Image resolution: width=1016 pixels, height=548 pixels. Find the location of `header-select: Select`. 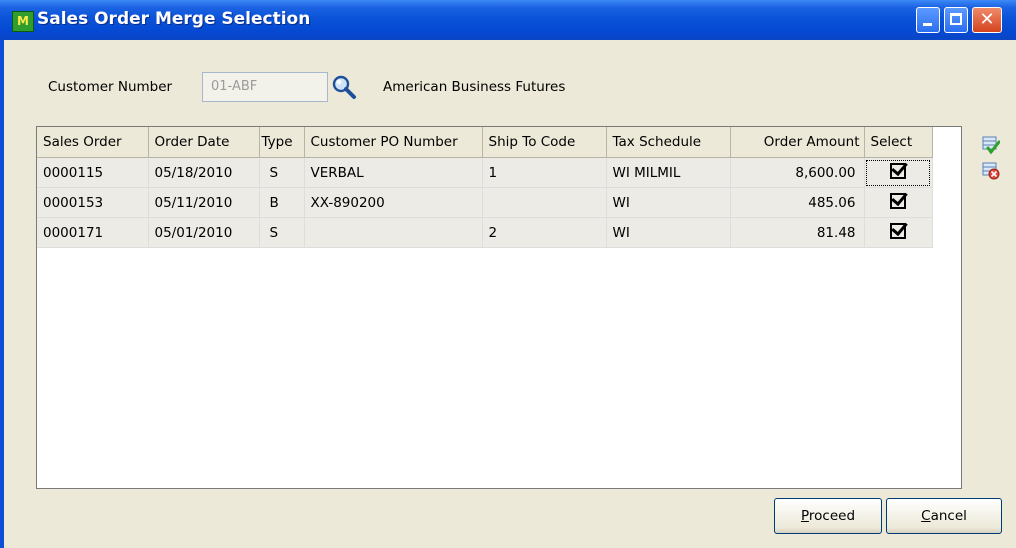

header-select: Select is located at coordinates (898, 142).